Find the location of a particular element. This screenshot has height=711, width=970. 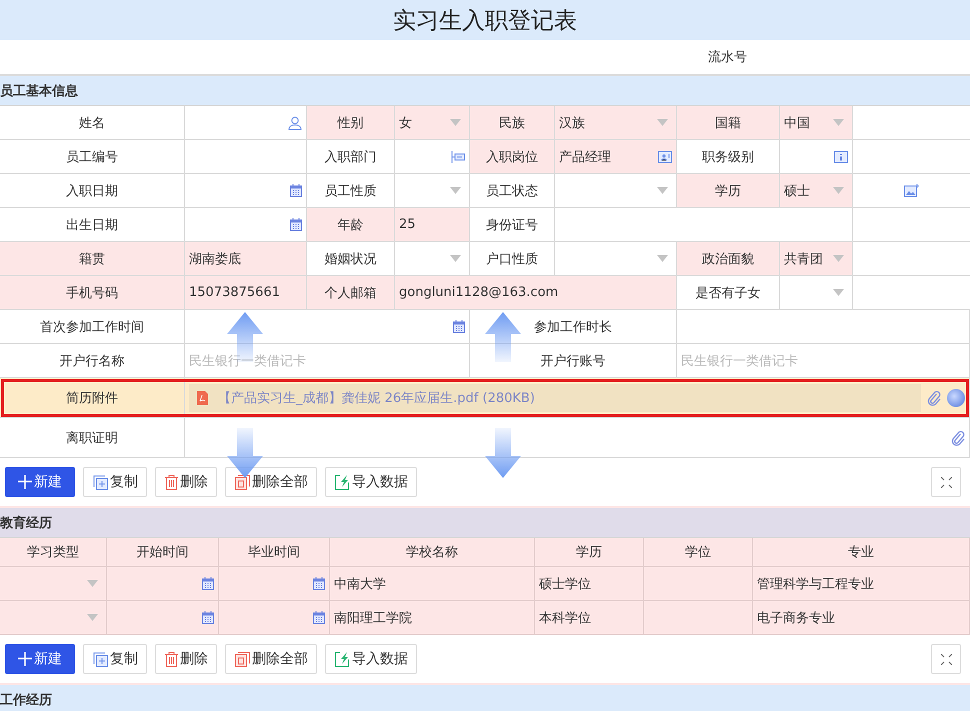

column-header: 专业 is located at coordinates (861, 552).